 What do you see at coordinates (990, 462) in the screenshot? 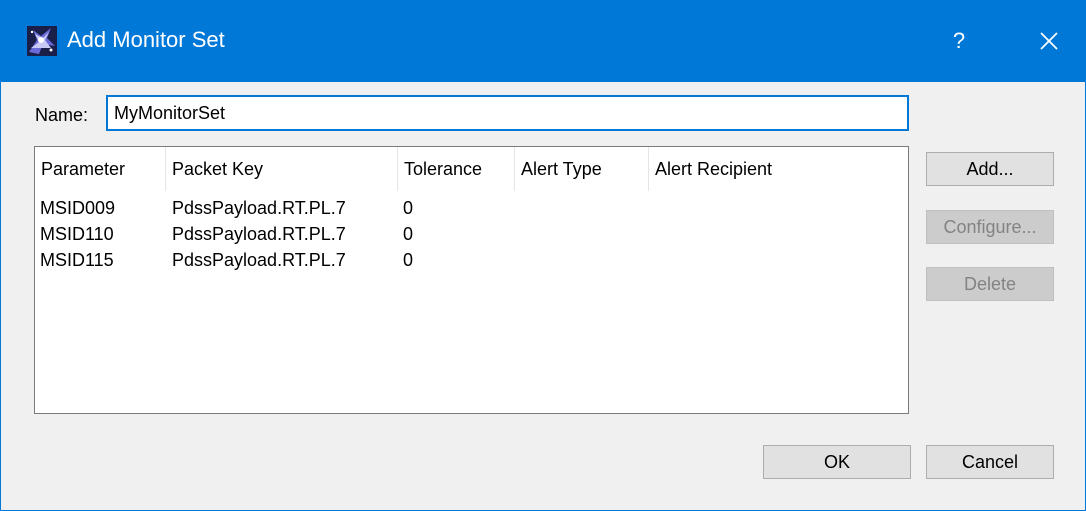
I see `cancel-button: Cancel` at bounding box center [990, 462].